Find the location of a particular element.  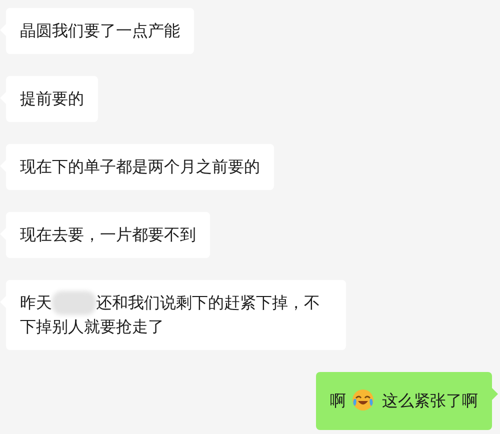

message-text: 昨天 还和我们说剩下的赶紧下掉，不下掉别人就要抢走了 is located at coordinates (170, 314).